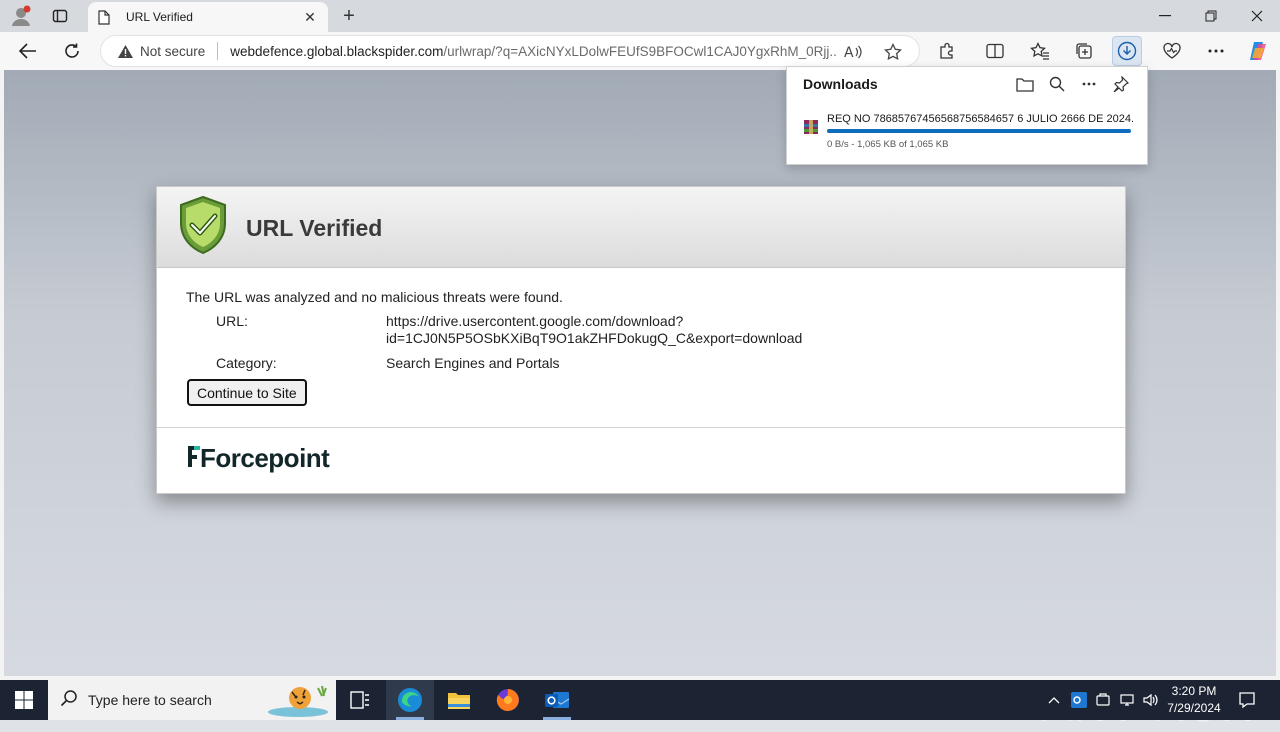  What do you see at coordinates (1040, 51) in the screenshot?
I see `favorites-icon` at bounding box center [1040, 51].